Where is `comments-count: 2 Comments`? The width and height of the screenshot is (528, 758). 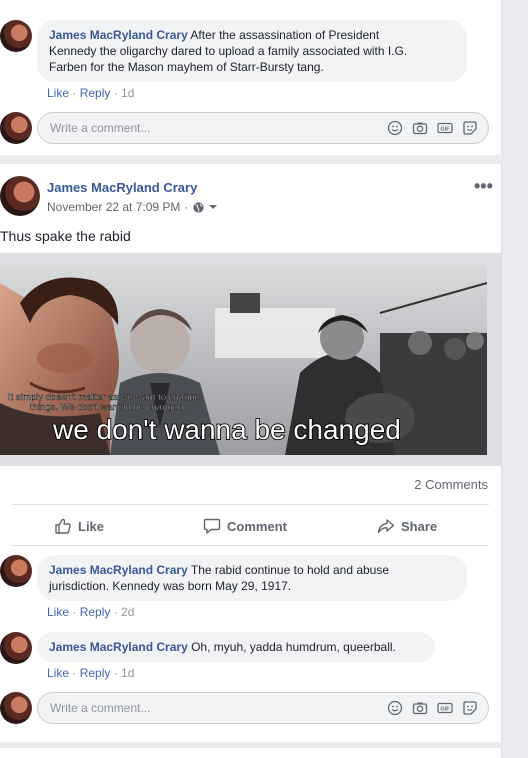 comments-count: 2 Comments is located at coordinates (451, 484).